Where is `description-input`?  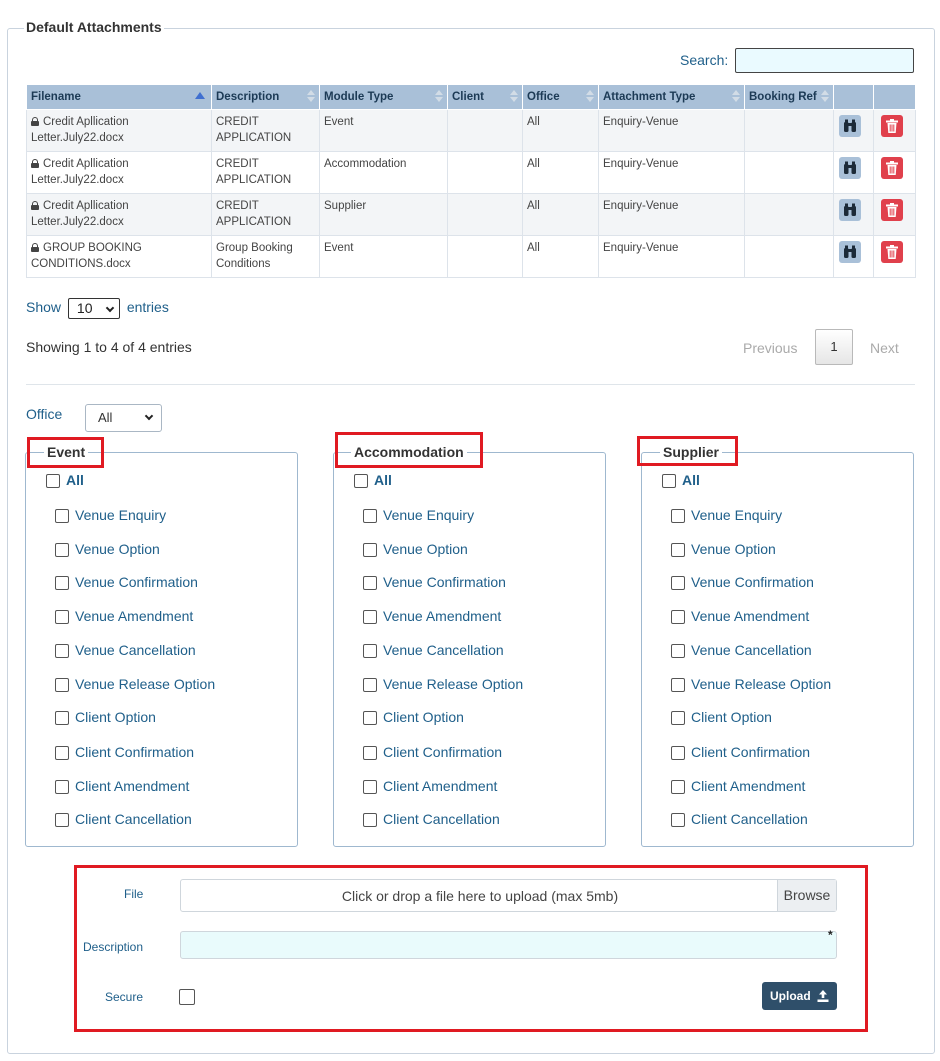 description-input is located at coordinates (508, 945).